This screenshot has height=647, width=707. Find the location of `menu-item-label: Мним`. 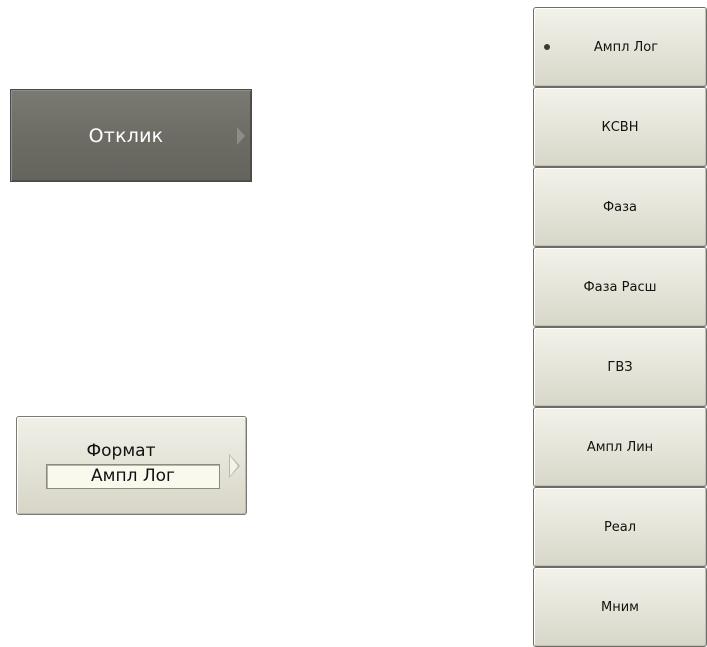

menu-item-label: Мним is located at coordinates (620, 607).